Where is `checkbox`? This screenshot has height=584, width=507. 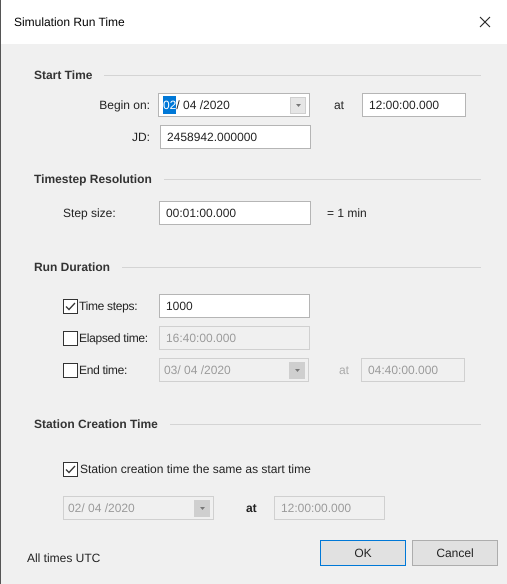 checkbox is located at coordinates (70, 306).